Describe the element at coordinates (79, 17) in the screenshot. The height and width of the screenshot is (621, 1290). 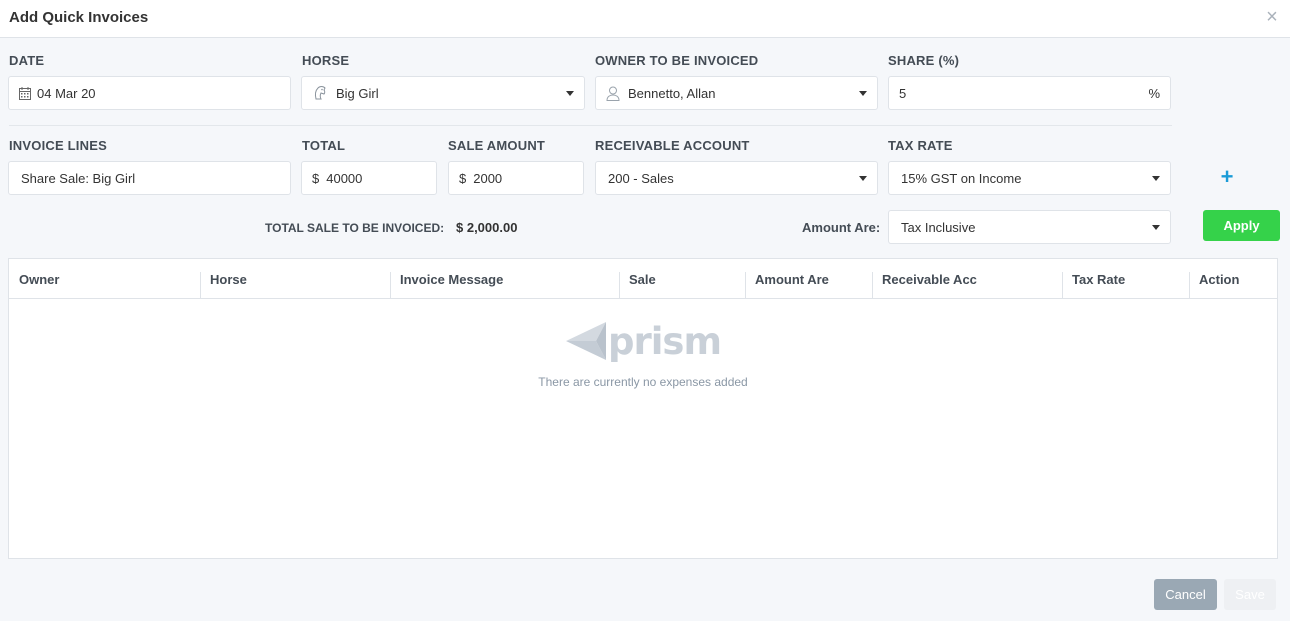
I see `modal-title: Add Quick Invoices` at that location.